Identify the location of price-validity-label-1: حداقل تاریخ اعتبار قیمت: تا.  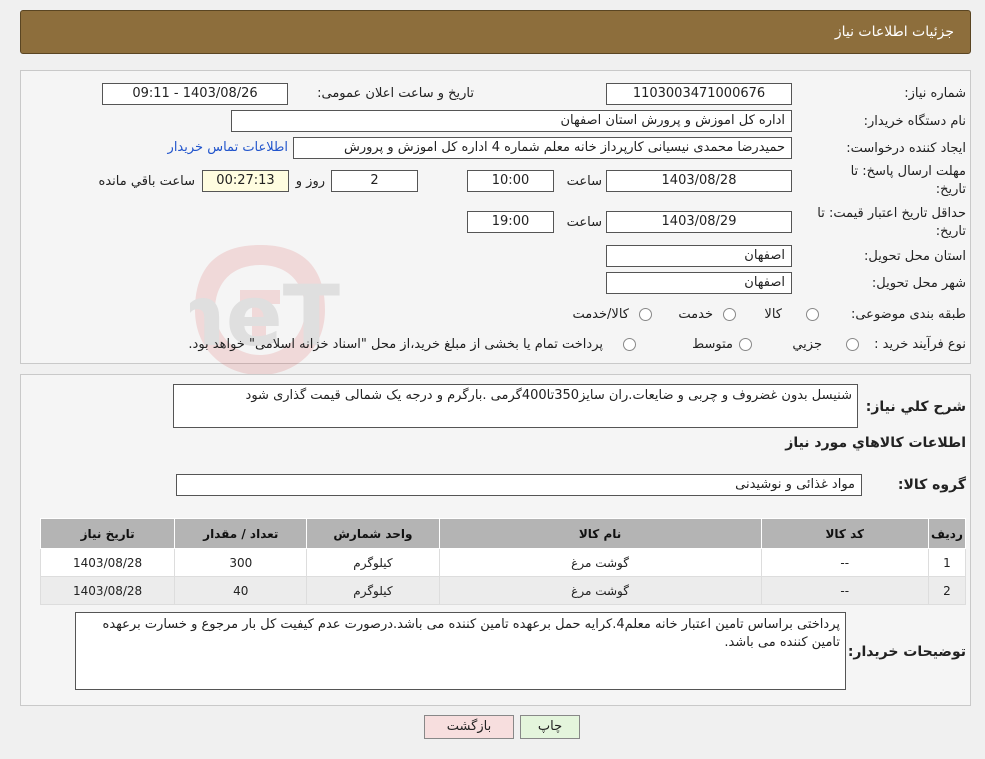
(891, 213).